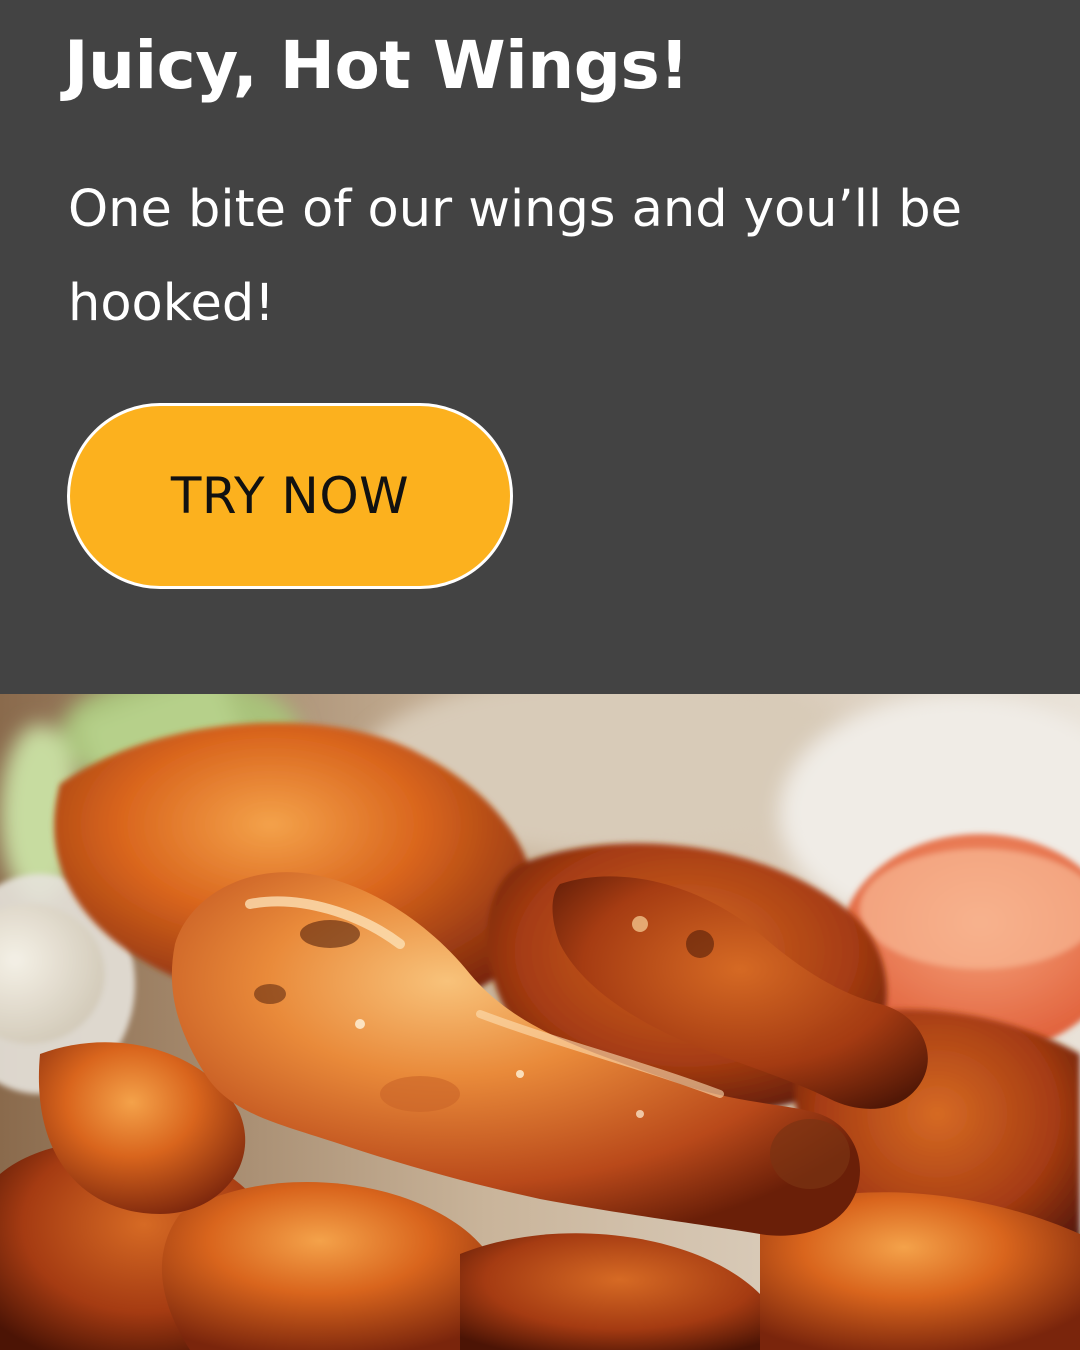  I want to click on hero-title: Juicy, Hot Wings!, so click(376, 65).